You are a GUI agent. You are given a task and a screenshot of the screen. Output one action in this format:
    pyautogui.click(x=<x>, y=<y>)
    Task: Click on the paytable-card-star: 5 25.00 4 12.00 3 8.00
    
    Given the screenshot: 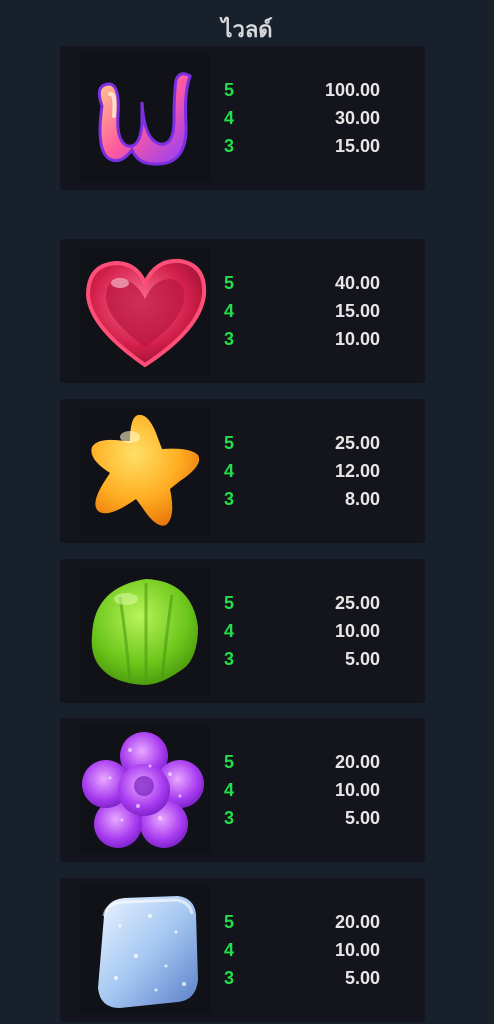 What is the action you would take?
    pyautogui.click(x=242, y=471)
    